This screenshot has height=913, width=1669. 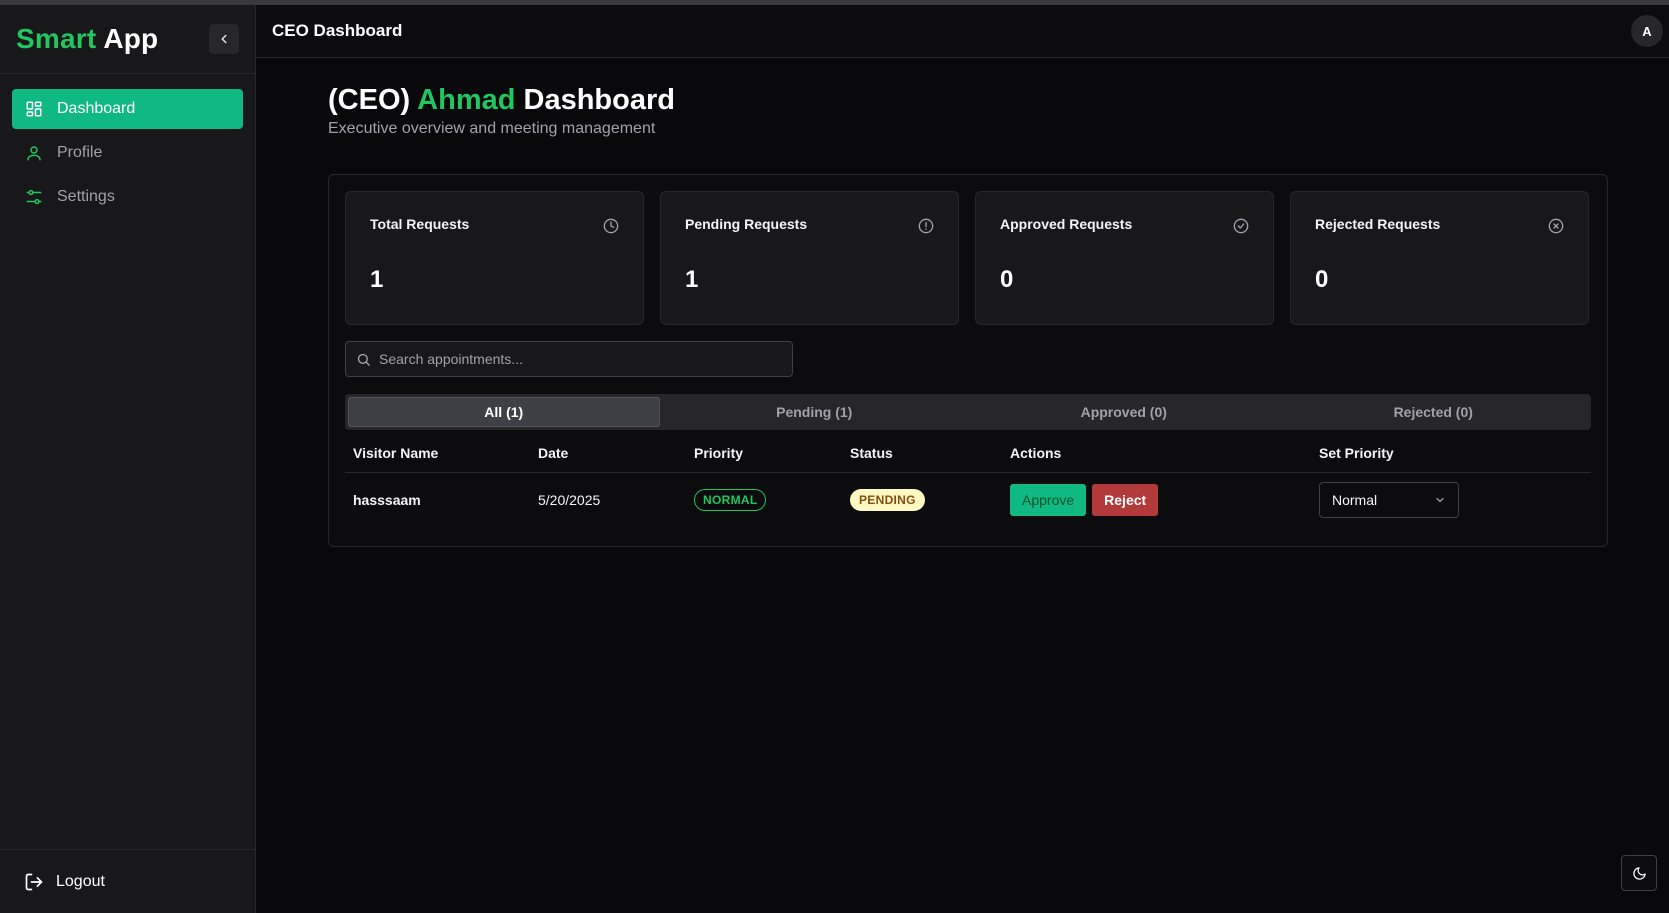 I want to click on top-header: CEO Dashboard A, so click(x=962, y=31).